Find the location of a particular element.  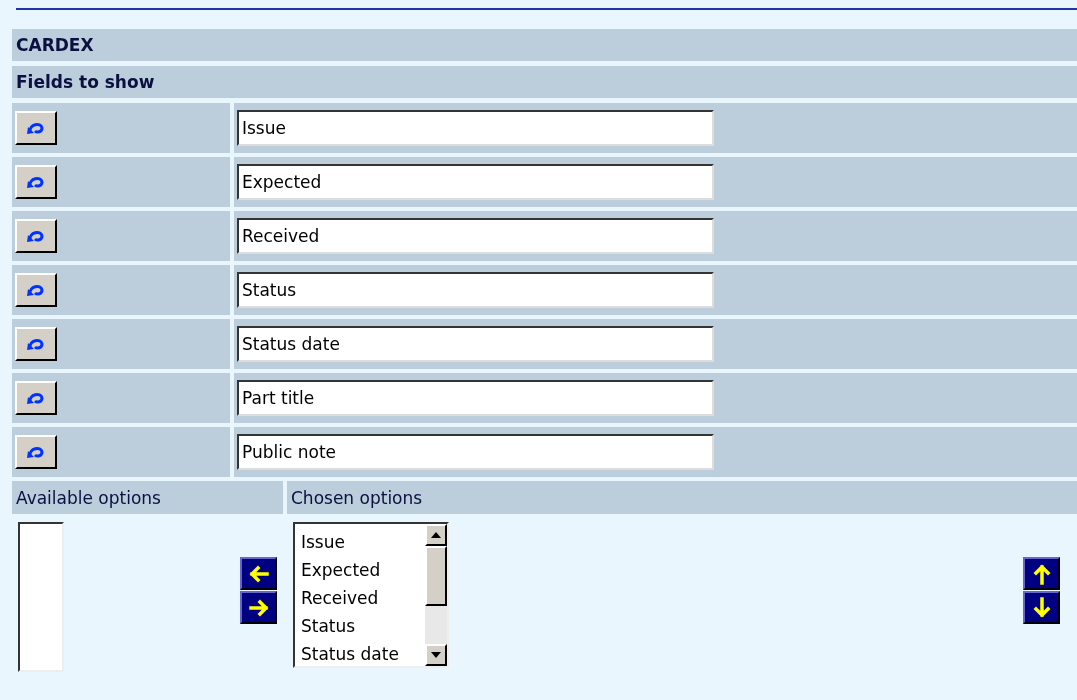

column-heading: Chosen options is located at coordinates (682, 497).